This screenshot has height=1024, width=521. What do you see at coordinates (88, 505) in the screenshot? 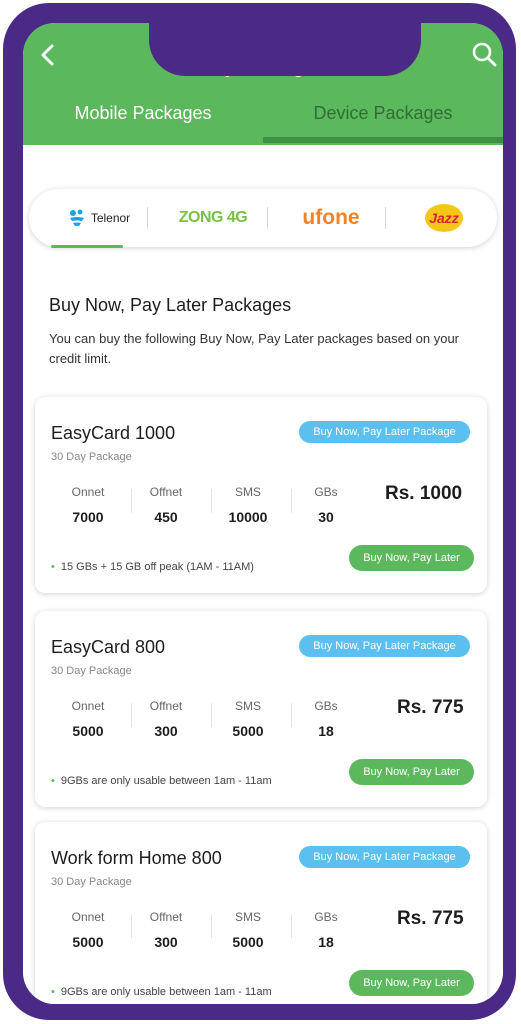
I see `stat-onnet: Onnet 7000` at bounding box center [88, 505].